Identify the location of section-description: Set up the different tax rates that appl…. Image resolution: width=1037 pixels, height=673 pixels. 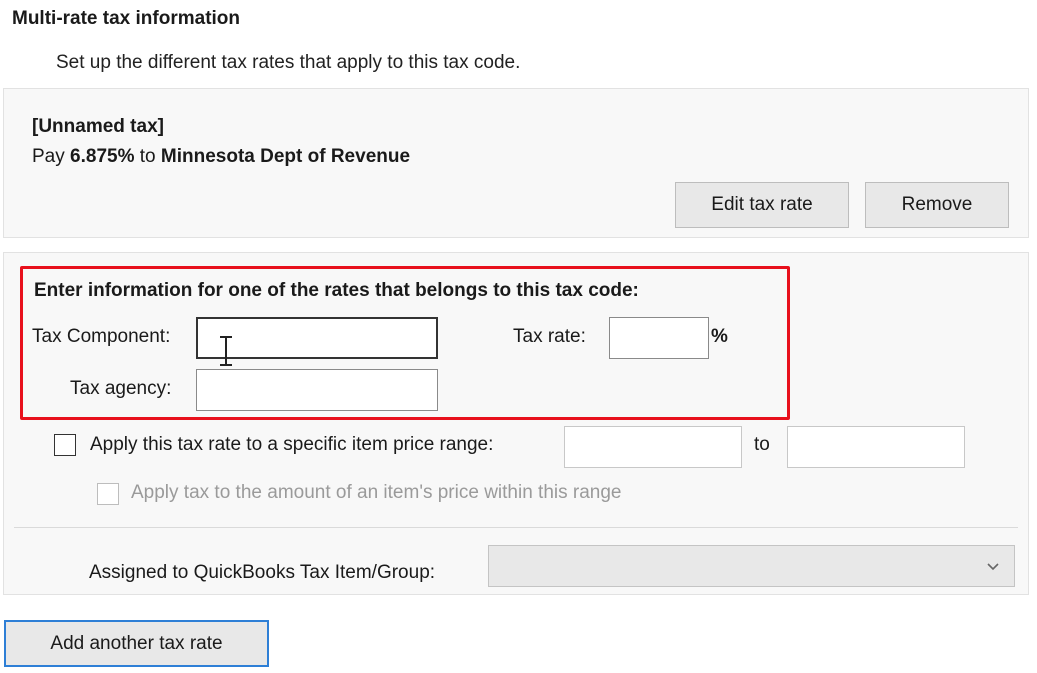
(288, 62).